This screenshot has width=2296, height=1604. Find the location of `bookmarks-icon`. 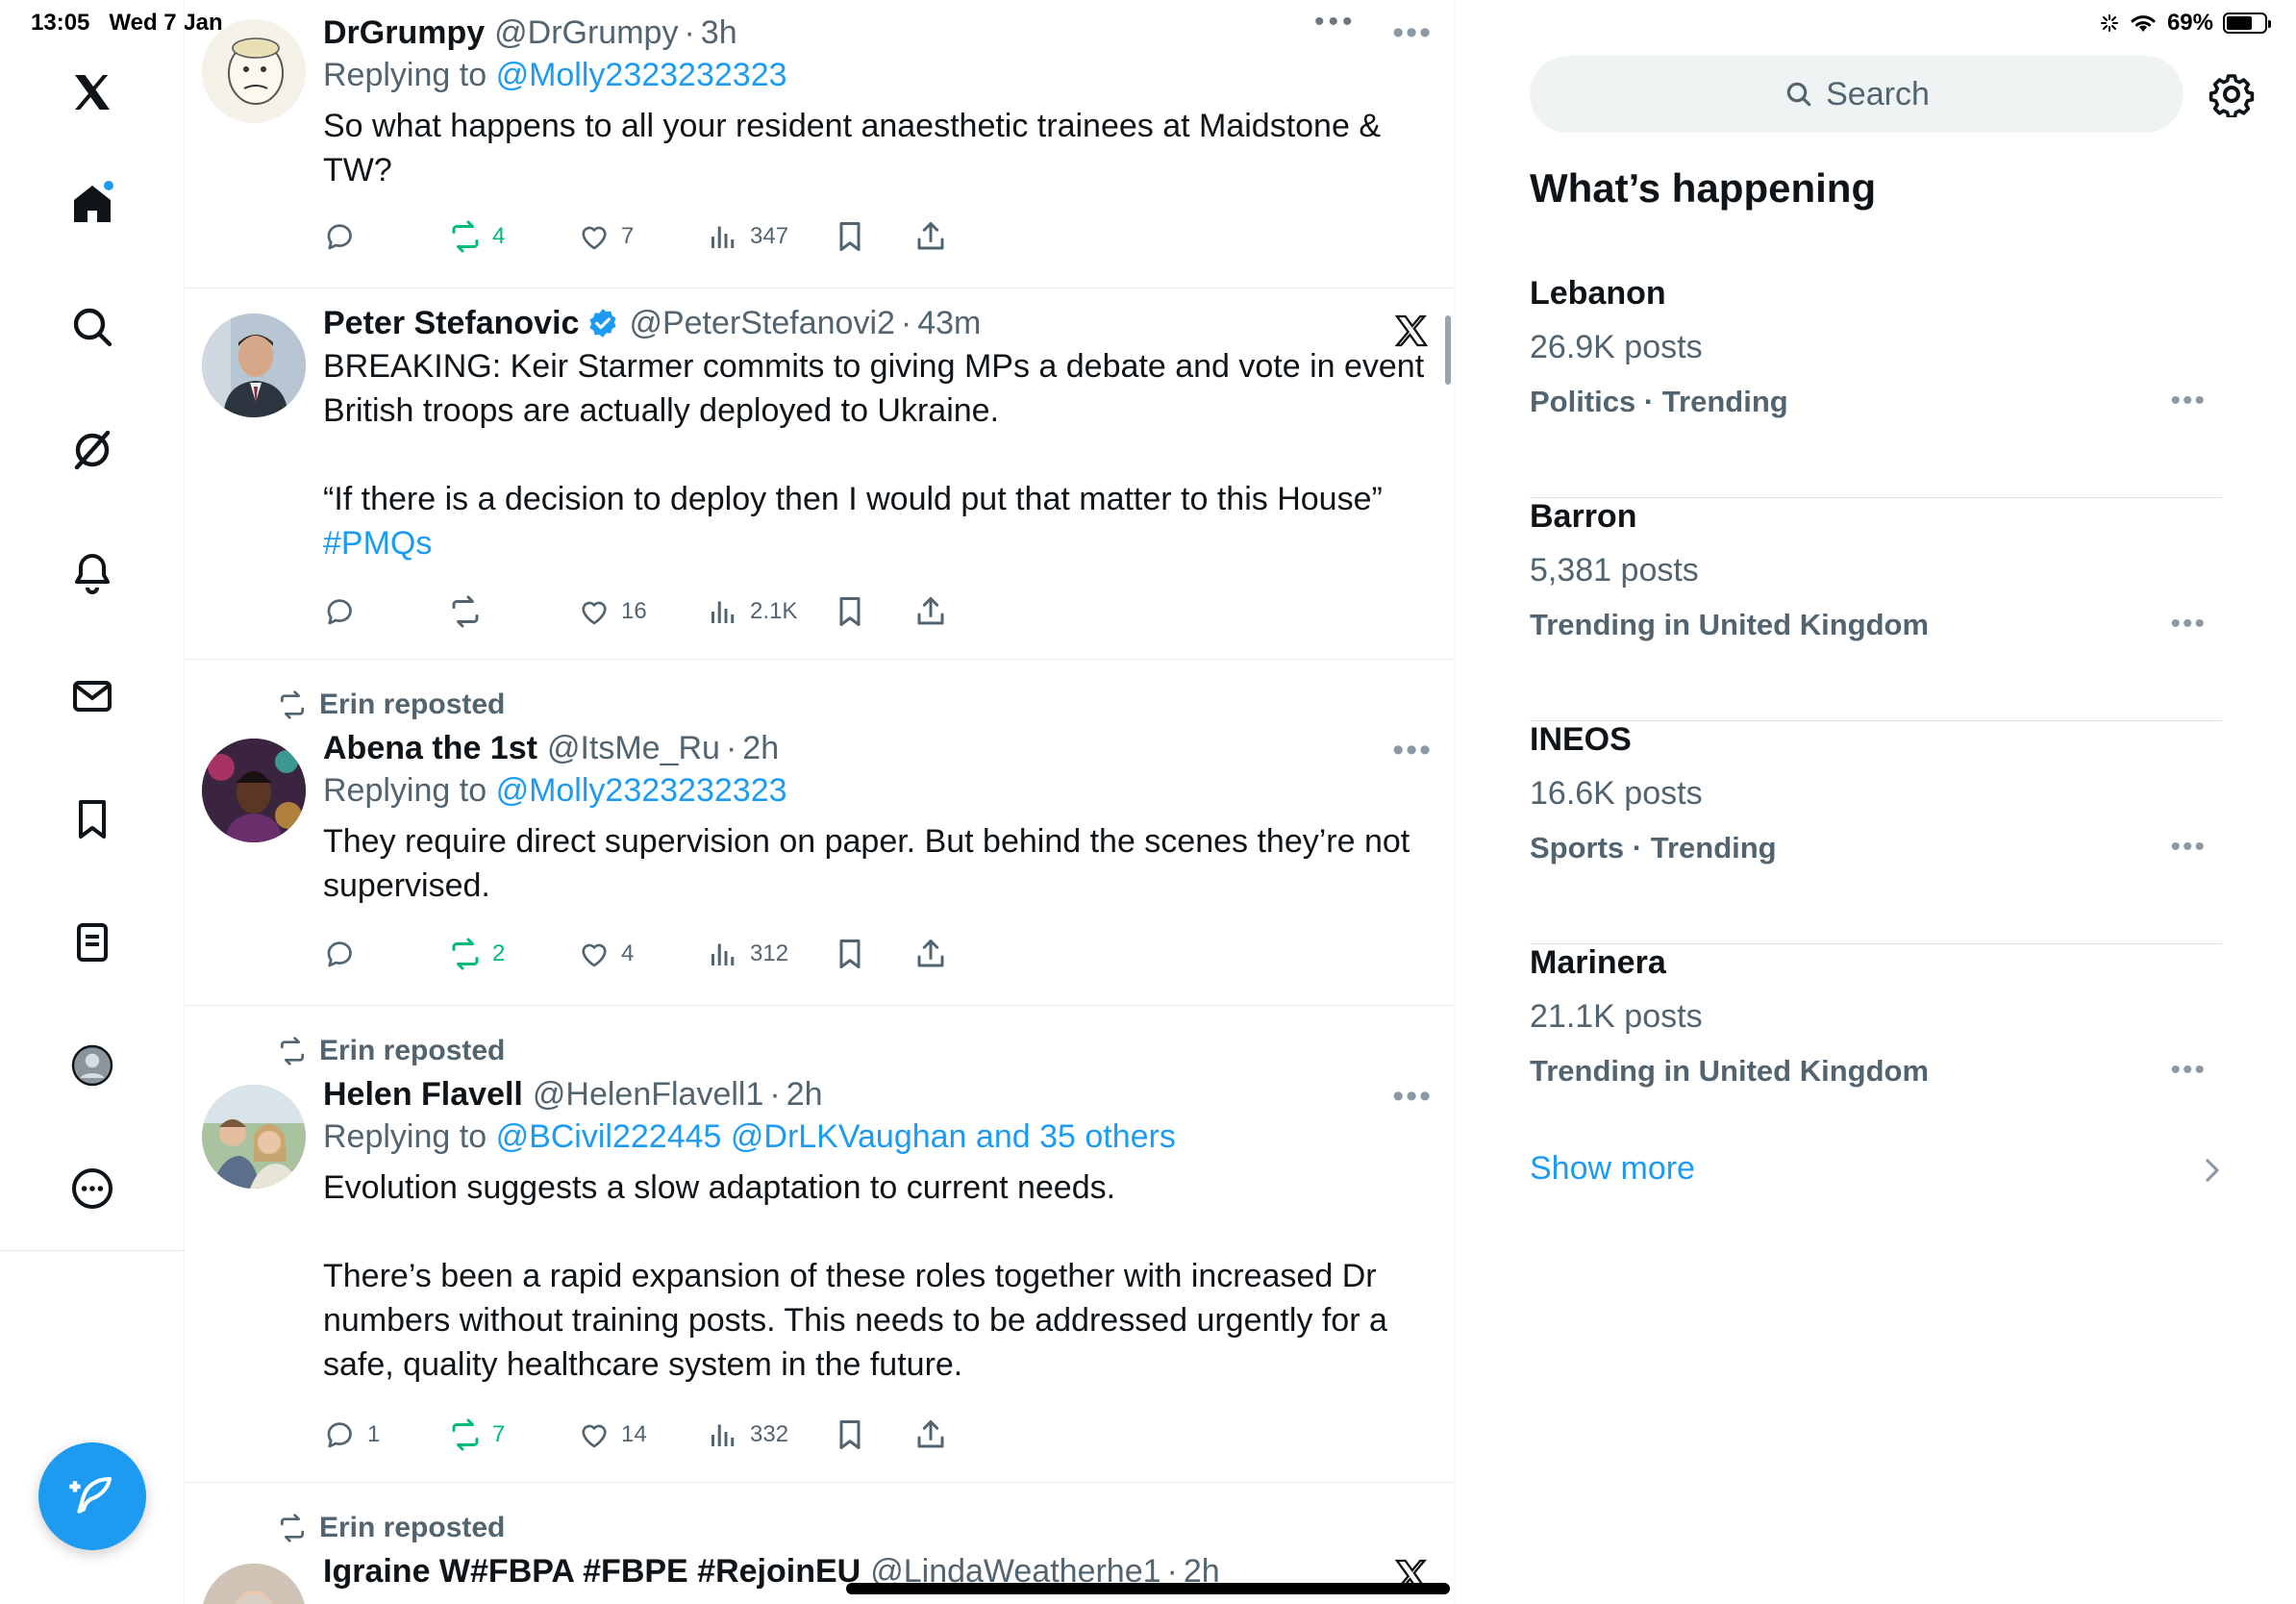

bookmarks-icon is located at coordinates (92, 819).